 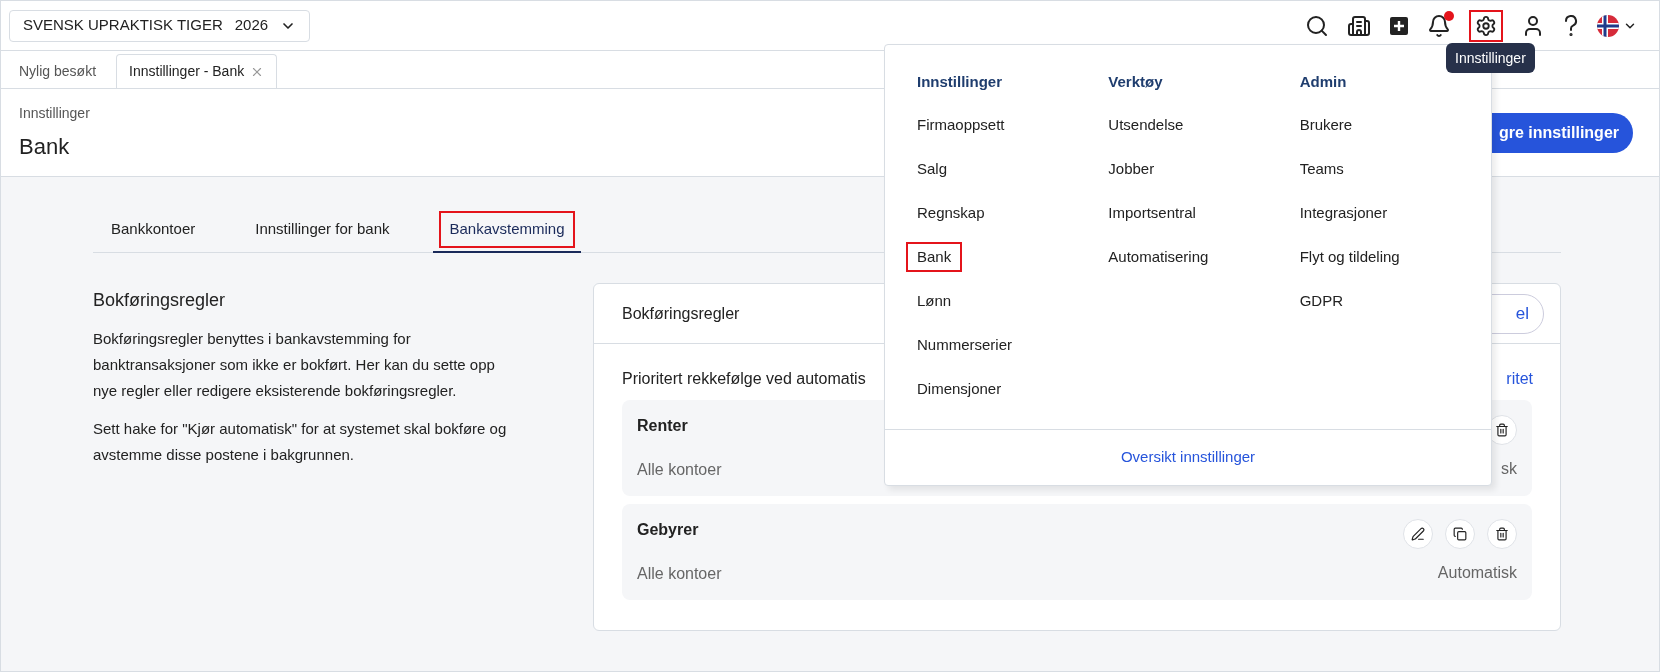 What do you see at coordinates (1146, 125) in the screenshot?
I see `menu-item: Utsendelse` at bounding box center [1146, 125].